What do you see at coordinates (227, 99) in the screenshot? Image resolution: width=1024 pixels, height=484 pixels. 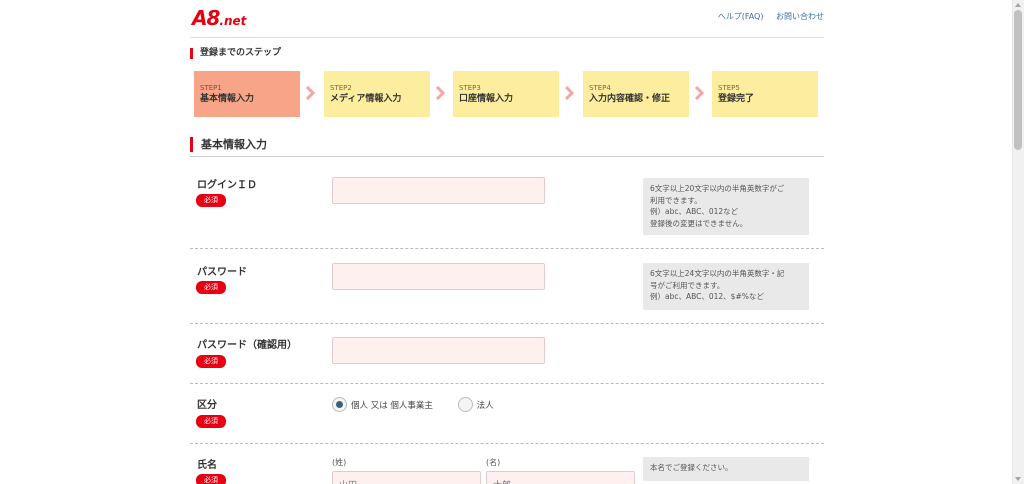 I see `step-name: 基本情報入力` at bounding box center [227, 99].